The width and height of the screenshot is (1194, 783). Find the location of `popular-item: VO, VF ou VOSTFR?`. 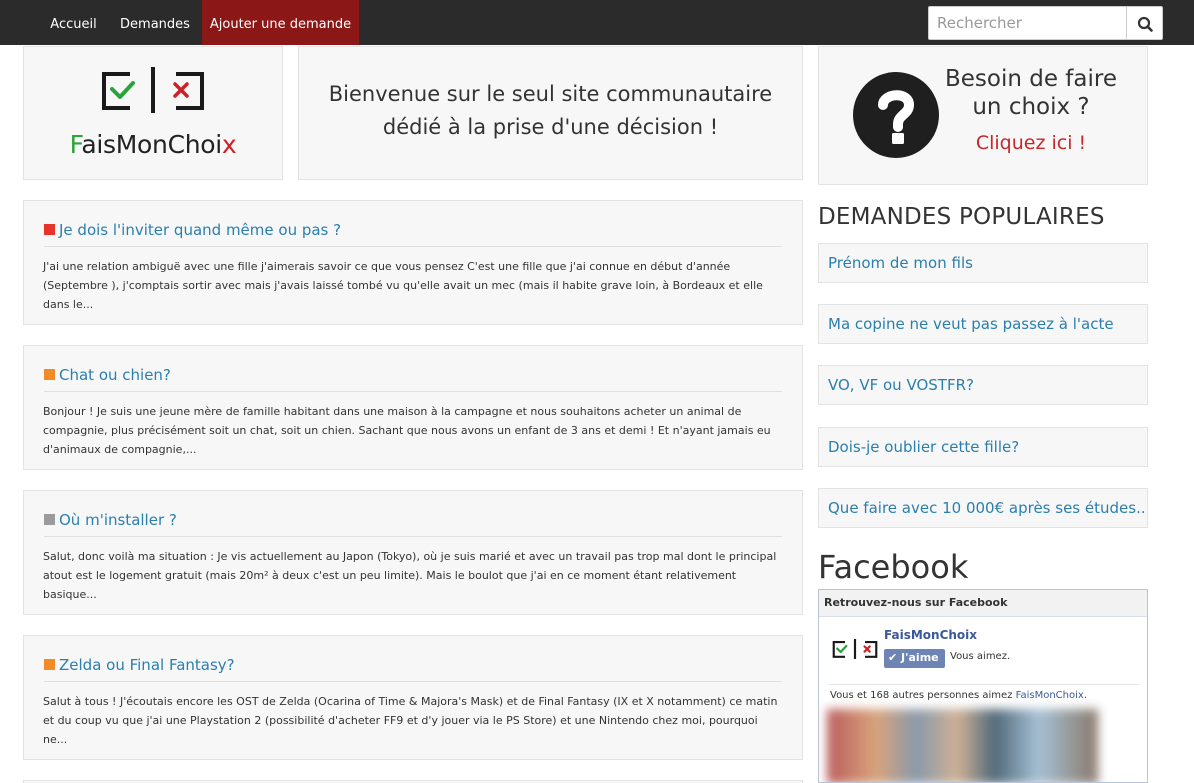

popular-item: VO, VF ou VOSTFR? is located at coordinates (983, 385).